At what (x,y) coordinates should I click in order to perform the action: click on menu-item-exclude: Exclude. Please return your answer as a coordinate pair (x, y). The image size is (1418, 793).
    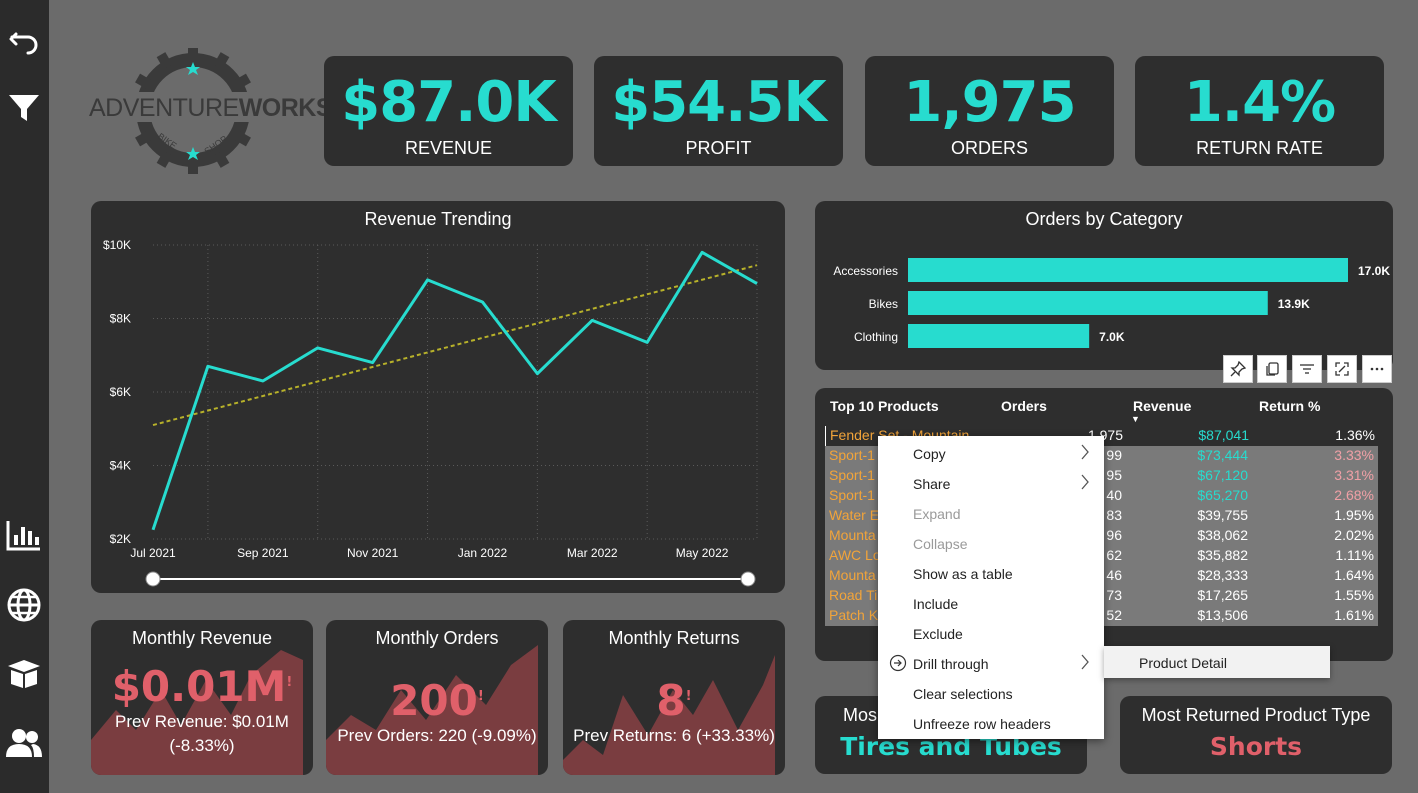
    Looking at the image, I should click on (991, 633).